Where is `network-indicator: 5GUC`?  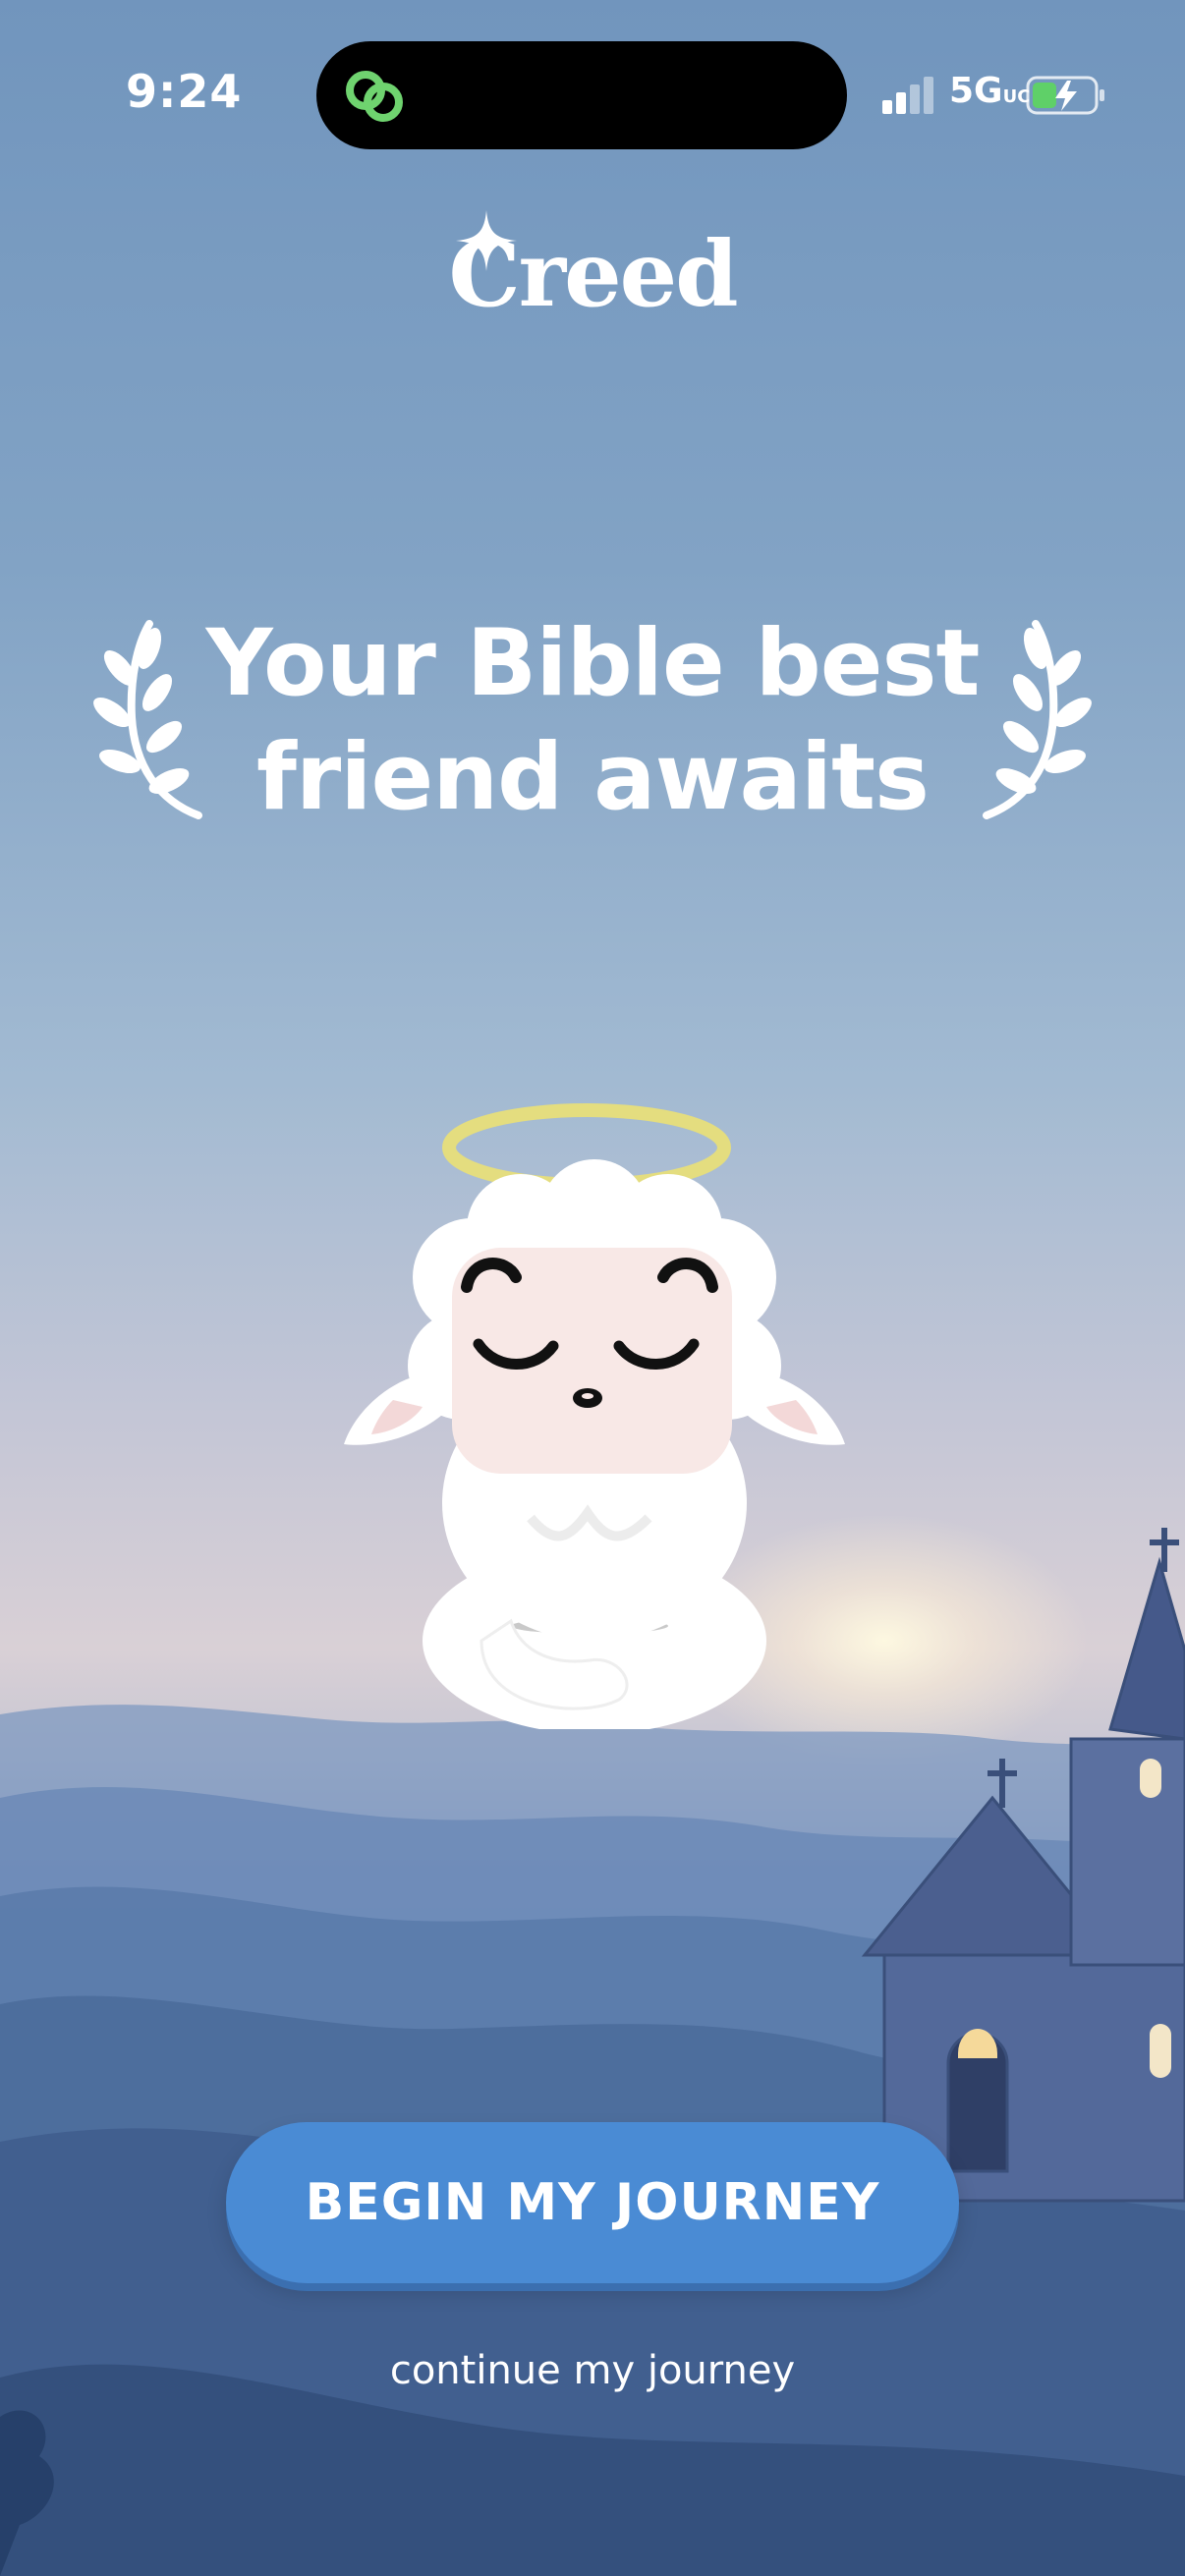
network-indicator: 5GUC is located at coordinates (990, 91).